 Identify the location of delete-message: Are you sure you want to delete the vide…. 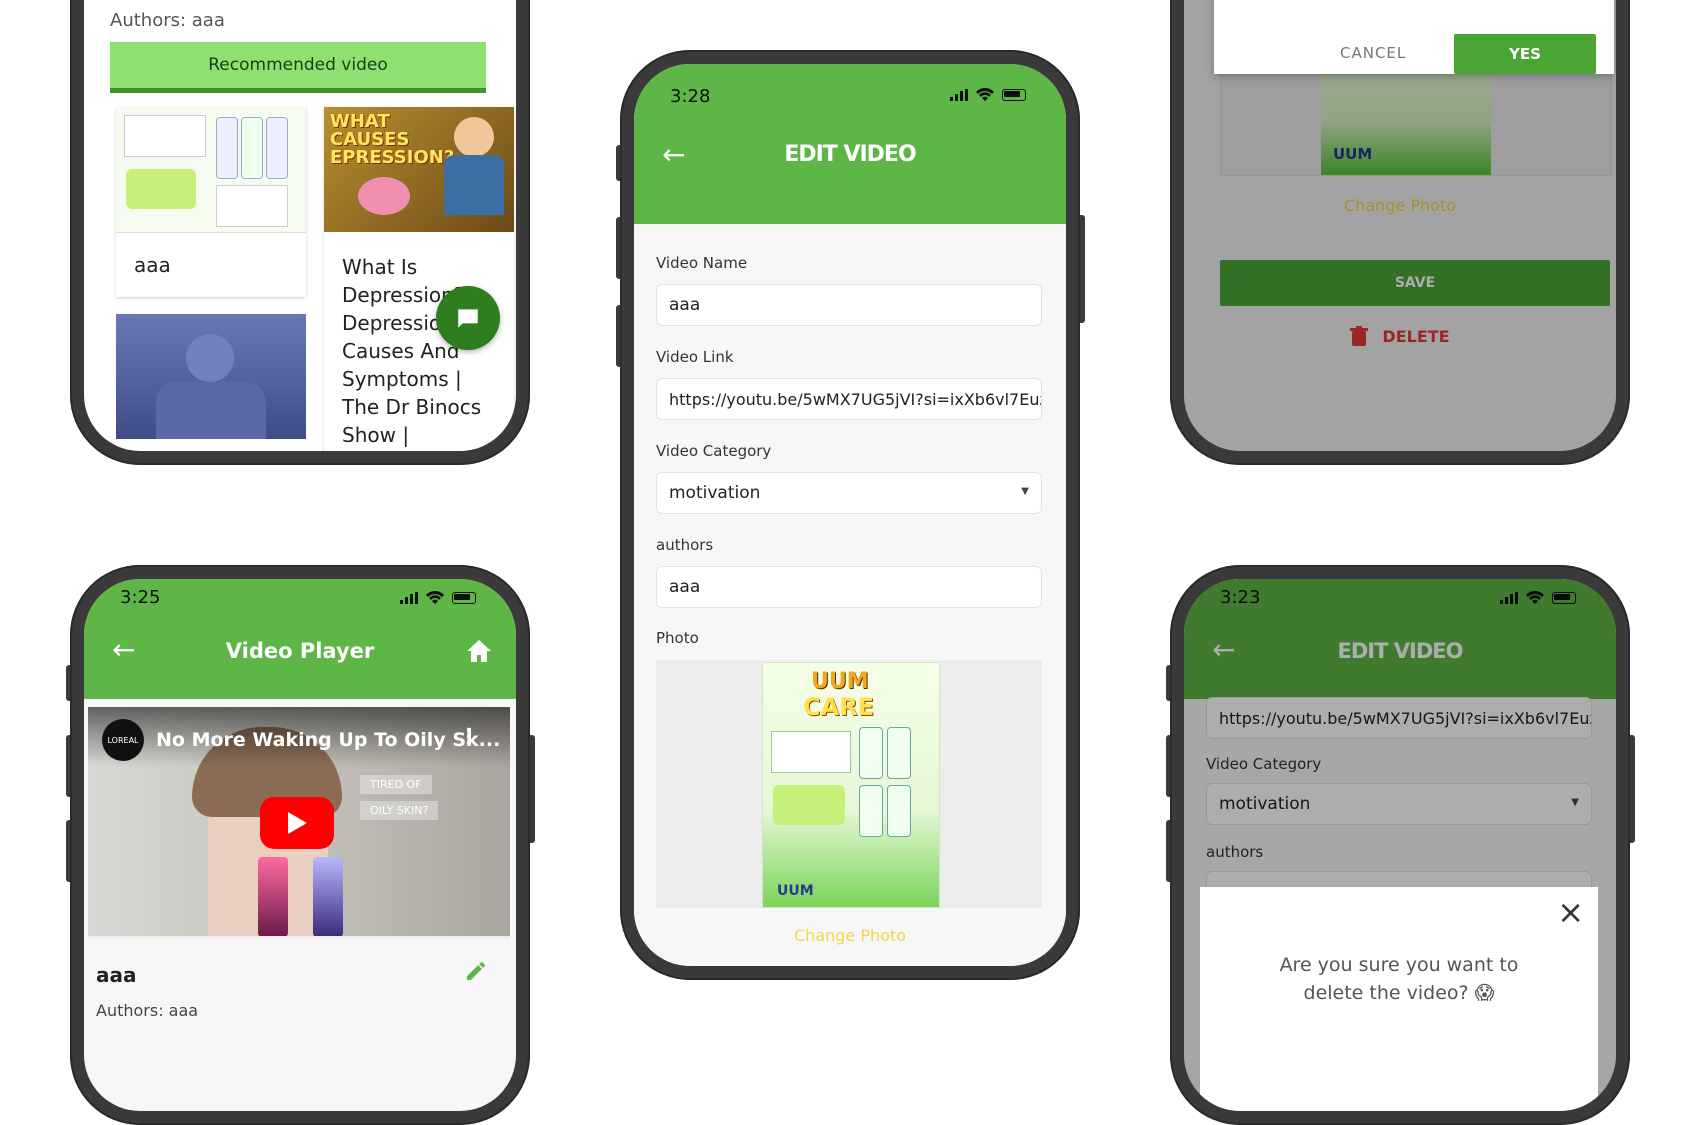
(1399, 979).